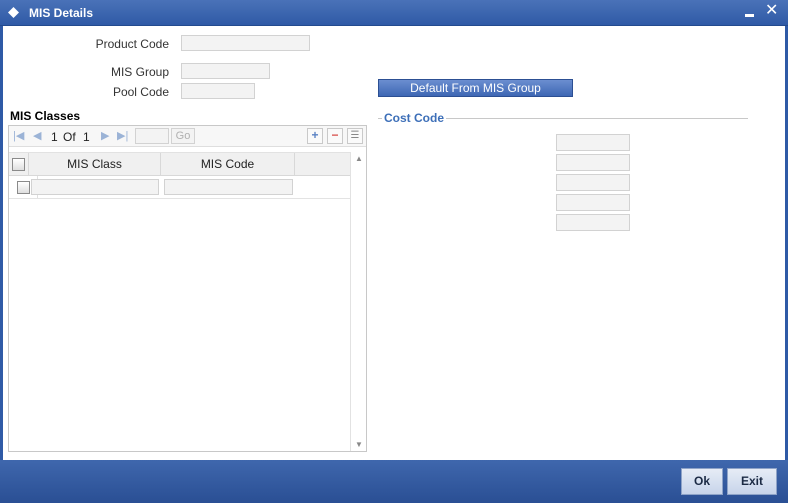 Image resolution: width=788 pixels, height=503 pixels. I want to click on grid-vertical-scrollbar: ▲ ▼, so click(358, 301).